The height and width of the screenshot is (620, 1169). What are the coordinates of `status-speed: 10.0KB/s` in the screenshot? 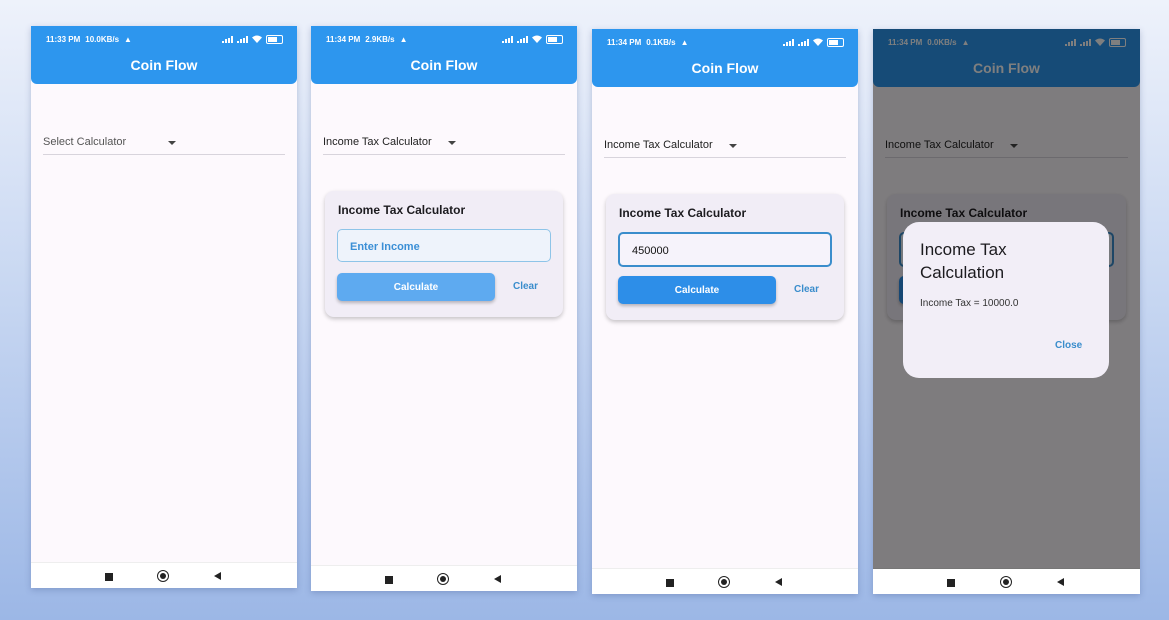 It's located at (102, 39).